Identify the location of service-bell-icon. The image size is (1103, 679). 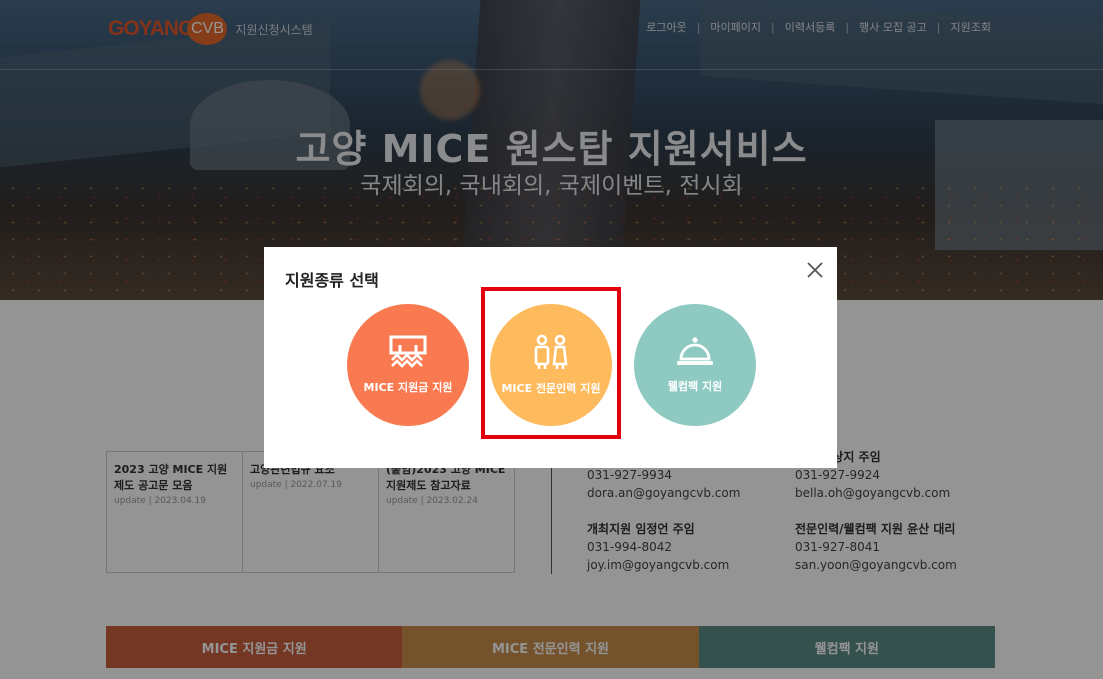
(695, 354).